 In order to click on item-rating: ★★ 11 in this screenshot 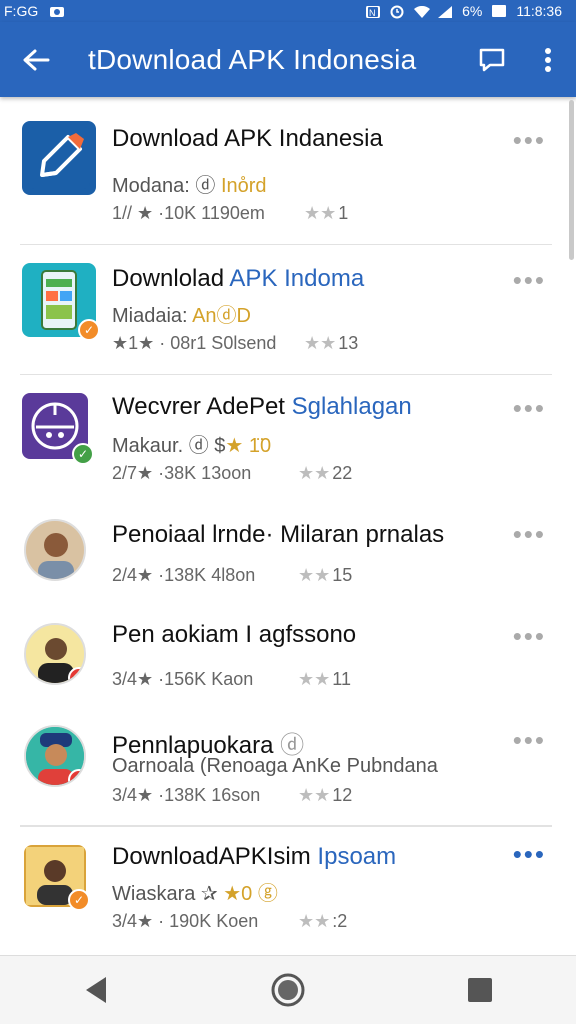, I will do `click(324, 679)`.